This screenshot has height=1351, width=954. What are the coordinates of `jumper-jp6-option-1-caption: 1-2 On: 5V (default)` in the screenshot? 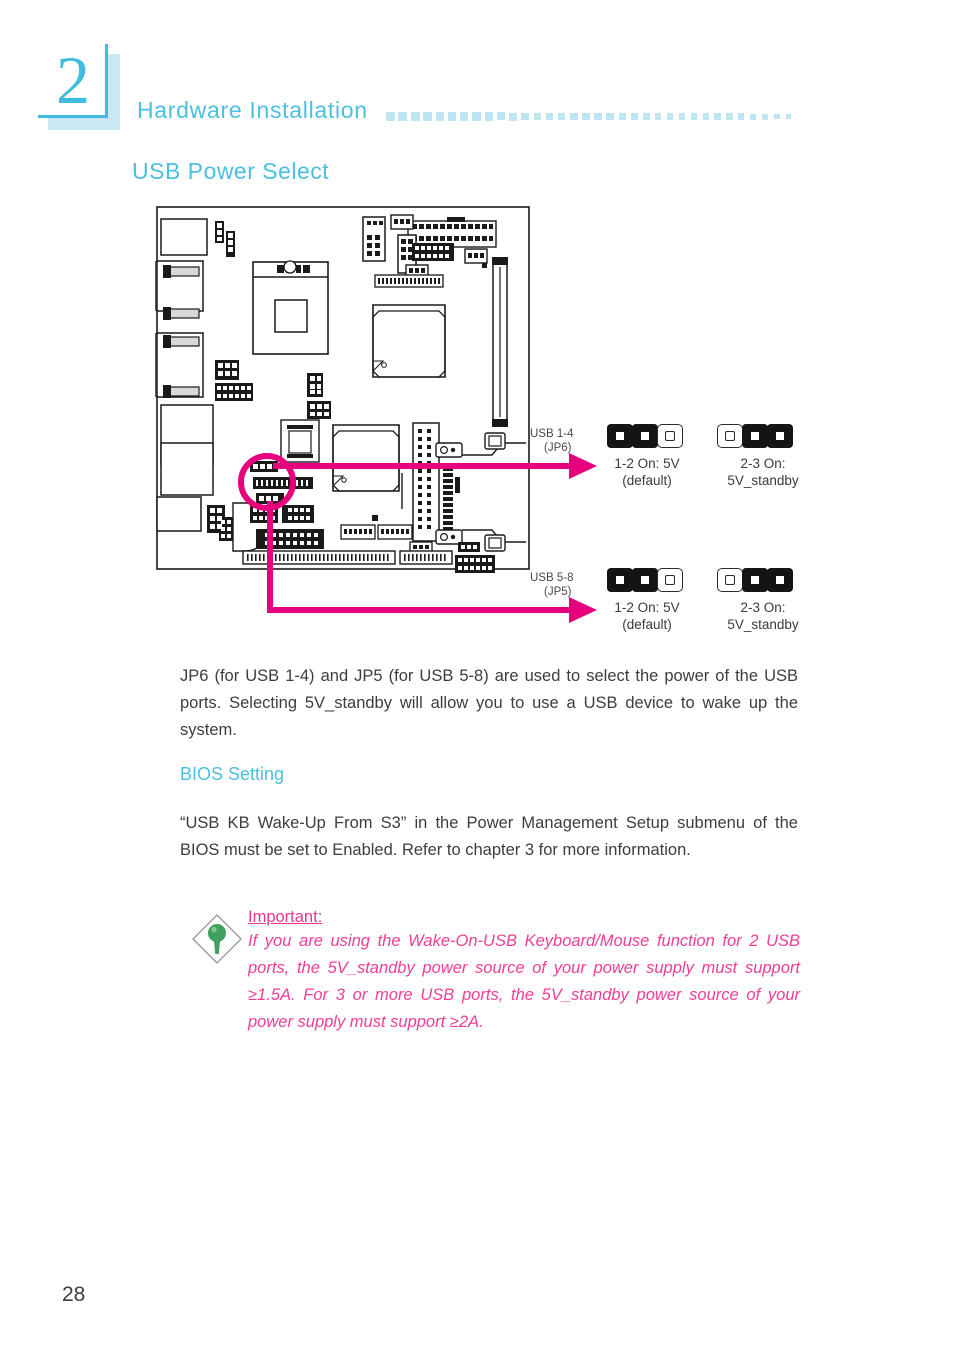 It's located at (647, 472).